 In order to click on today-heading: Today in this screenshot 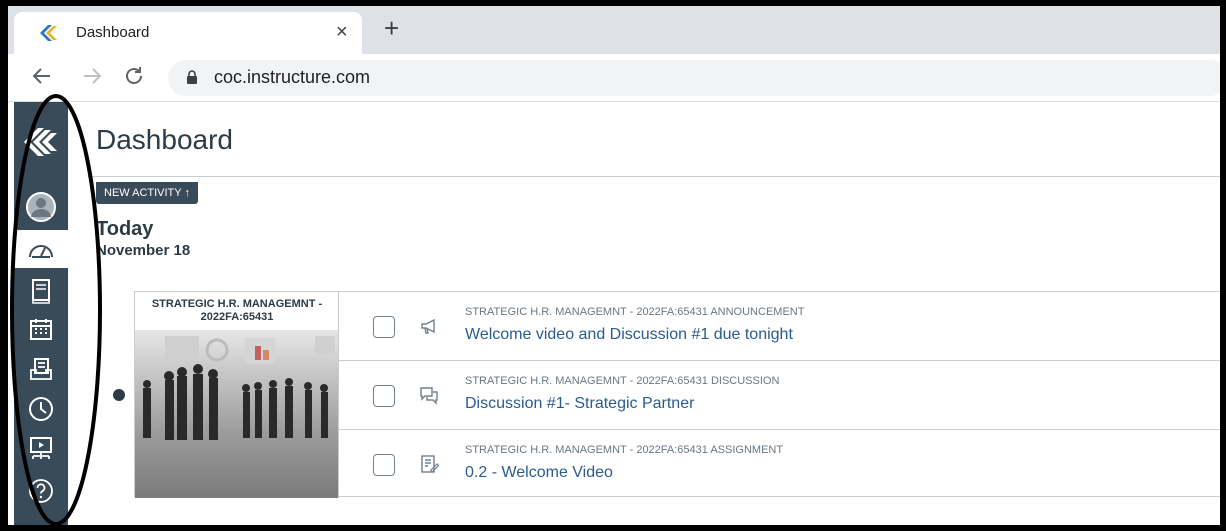, I will do `click(125, 229)`.